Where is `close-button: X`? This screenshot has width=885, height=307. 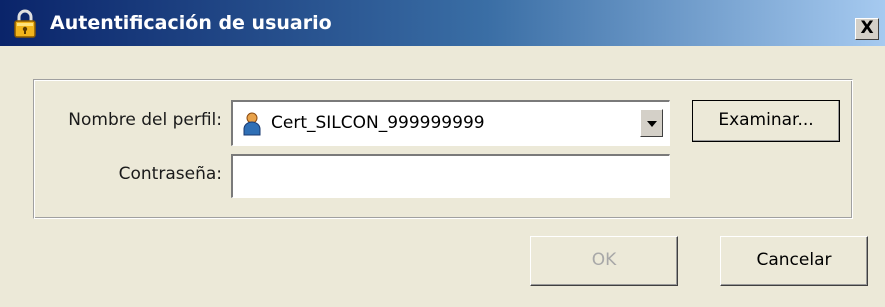
close-button: X is located at coordinates (867, 29).